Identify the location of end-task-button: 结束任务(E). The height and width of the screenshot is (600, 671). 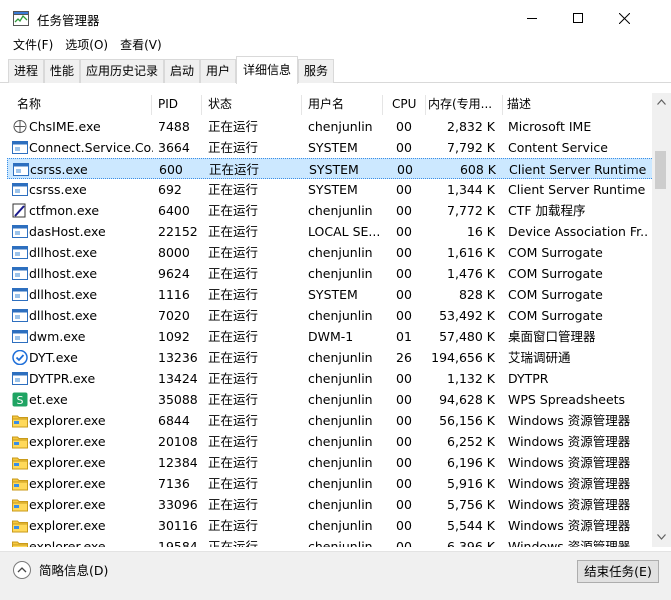
(618, 571).